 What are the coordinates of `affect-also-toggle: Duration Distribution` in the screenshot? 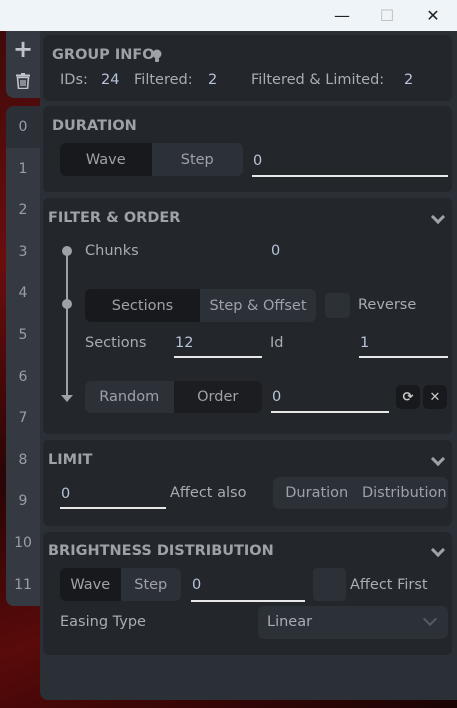 It's located at (360, 493).